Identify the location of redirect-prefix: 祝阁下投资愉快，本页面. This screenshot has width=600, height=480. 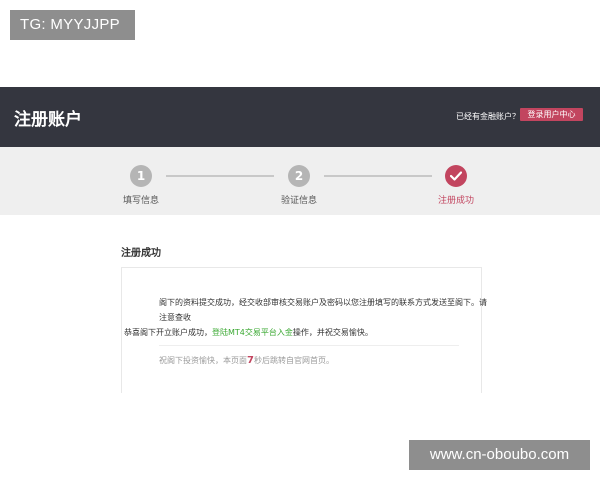
(203, 360).